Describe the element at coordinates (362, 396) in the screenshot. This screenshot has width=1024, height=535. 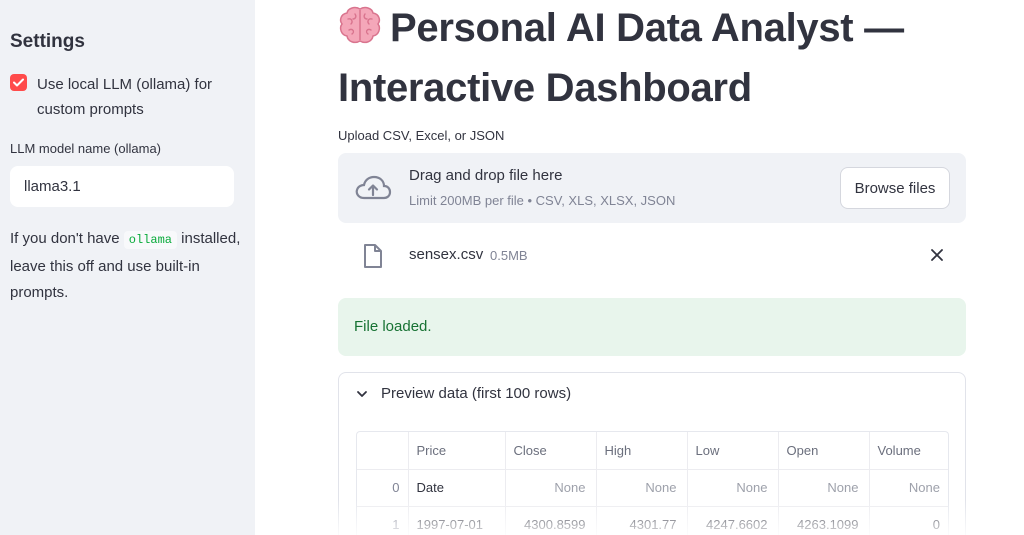
I see `chevron-down-icon` at that location.